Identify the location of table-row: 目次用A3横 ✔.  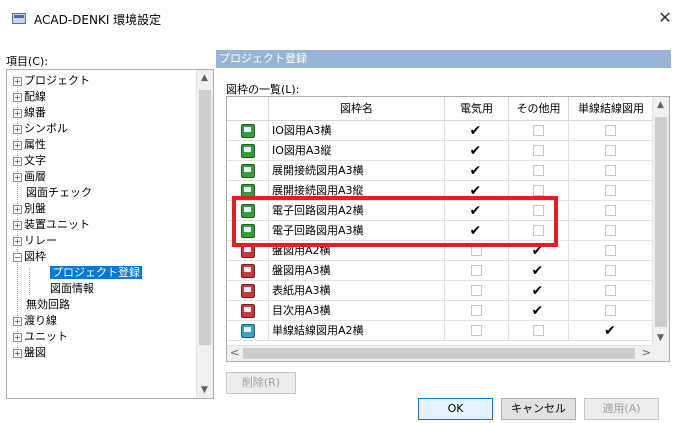
(440, 311).